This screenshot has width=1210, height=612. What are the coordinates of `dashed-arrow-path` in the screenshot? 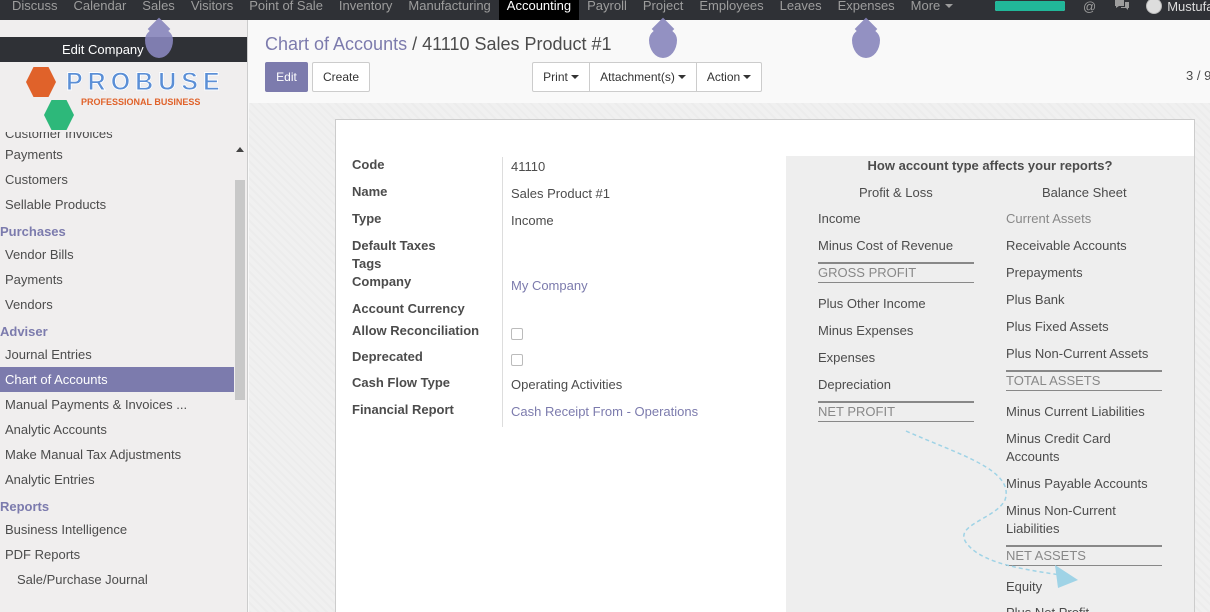 It's located at (983, 503).